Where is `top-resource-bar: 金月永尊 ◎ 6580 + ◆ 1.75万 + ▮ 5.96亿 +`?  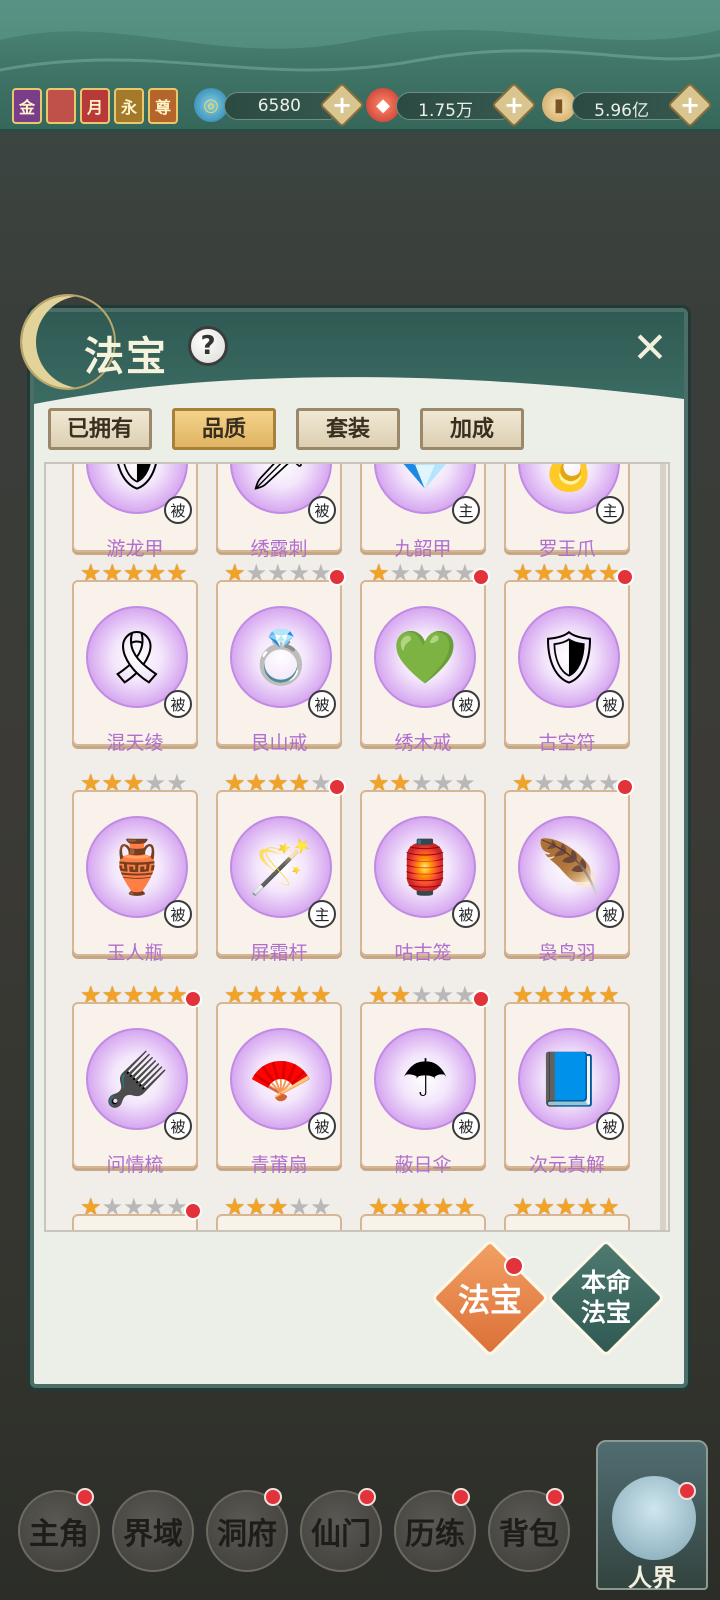
top-resource-bar: 金月永尊 ◎ 6580 + ◆ 1.75万 + ▮ 5.96亿 + is located at coordinates (360, 66).